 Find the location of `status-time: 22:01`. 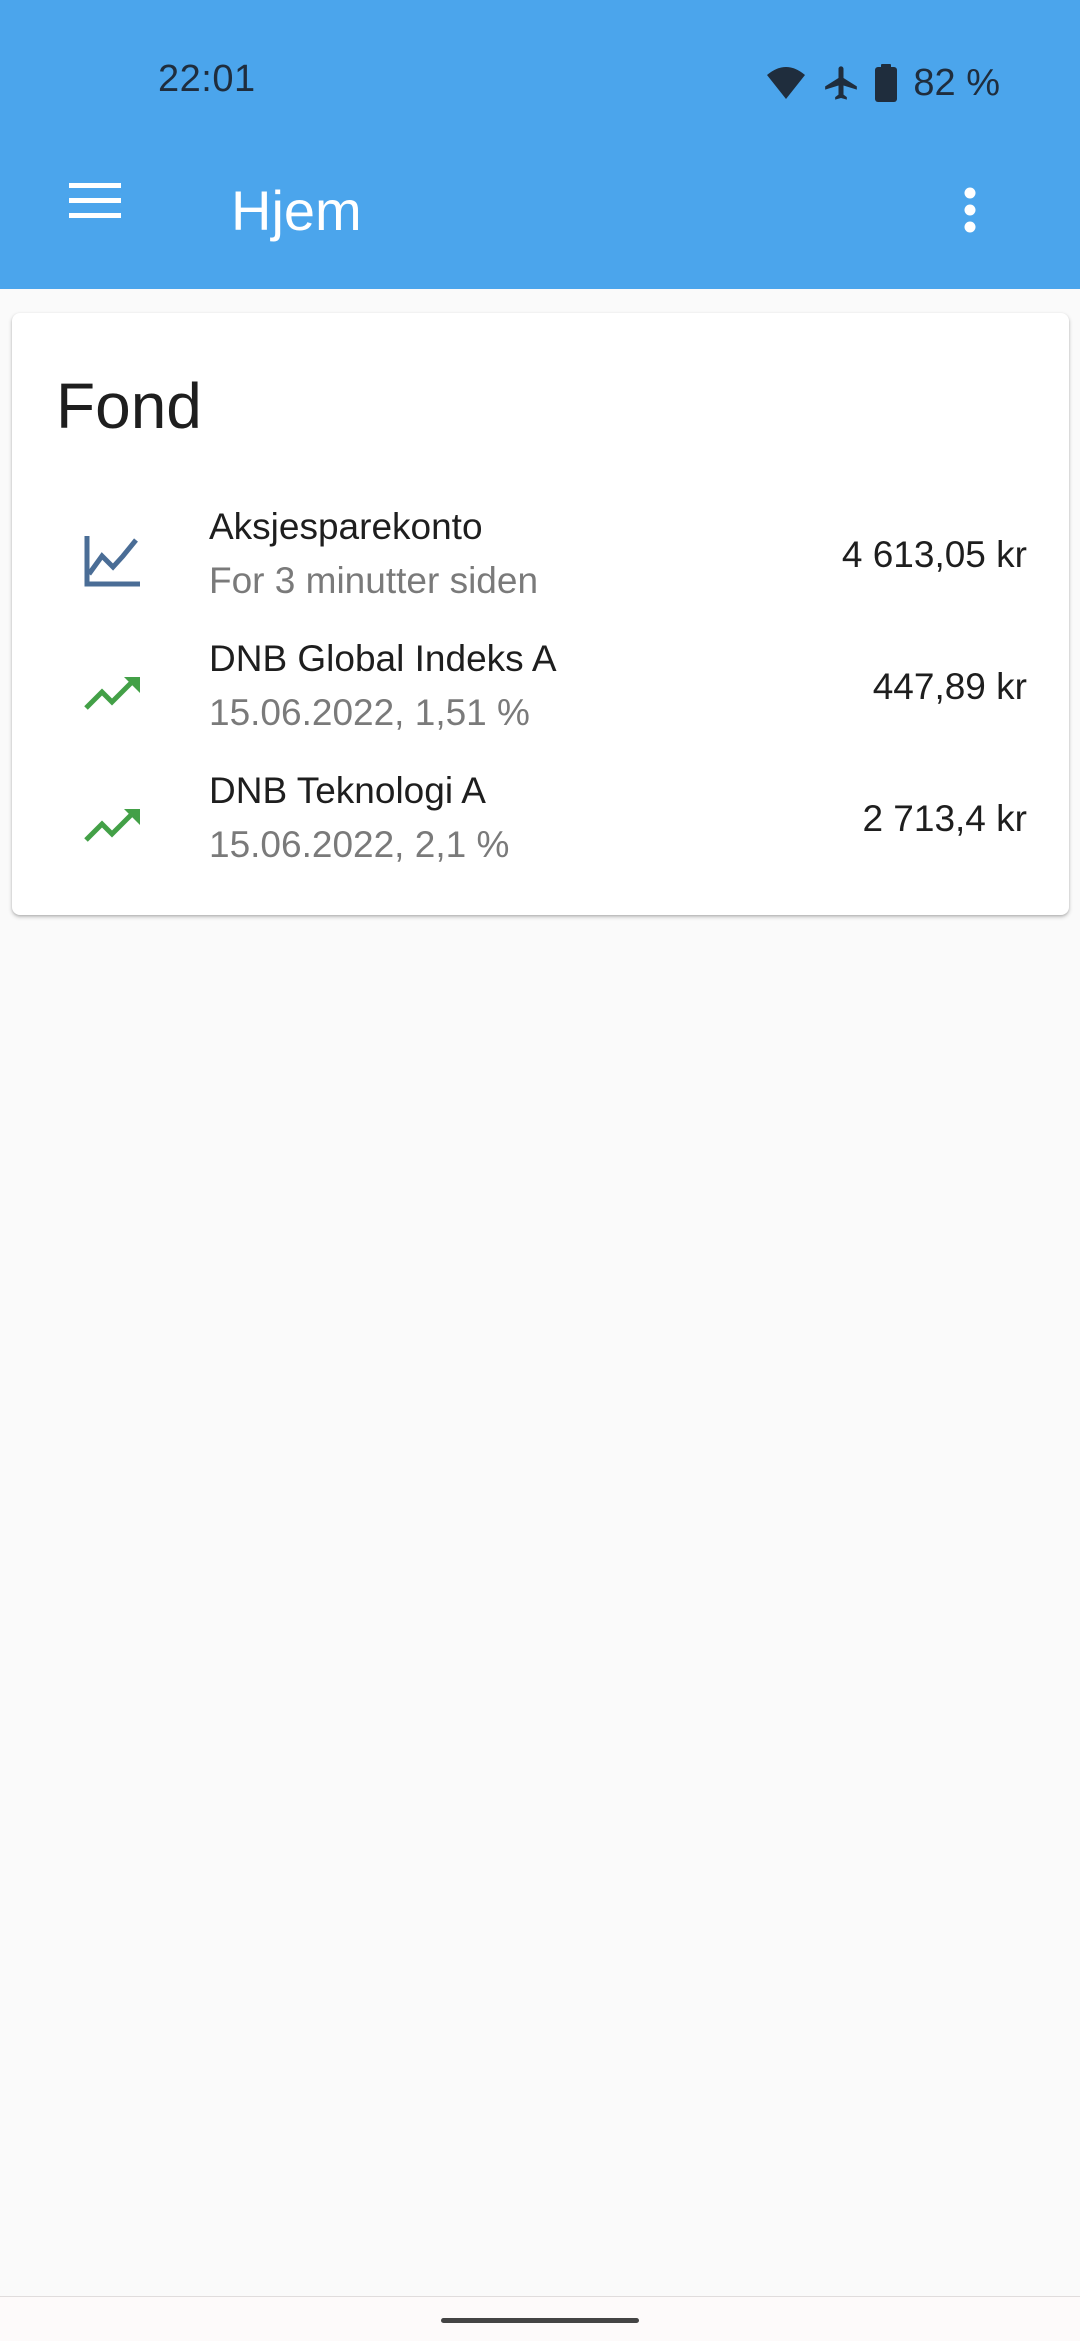

status-time: 22:01 is located at coordinates (207, 79).